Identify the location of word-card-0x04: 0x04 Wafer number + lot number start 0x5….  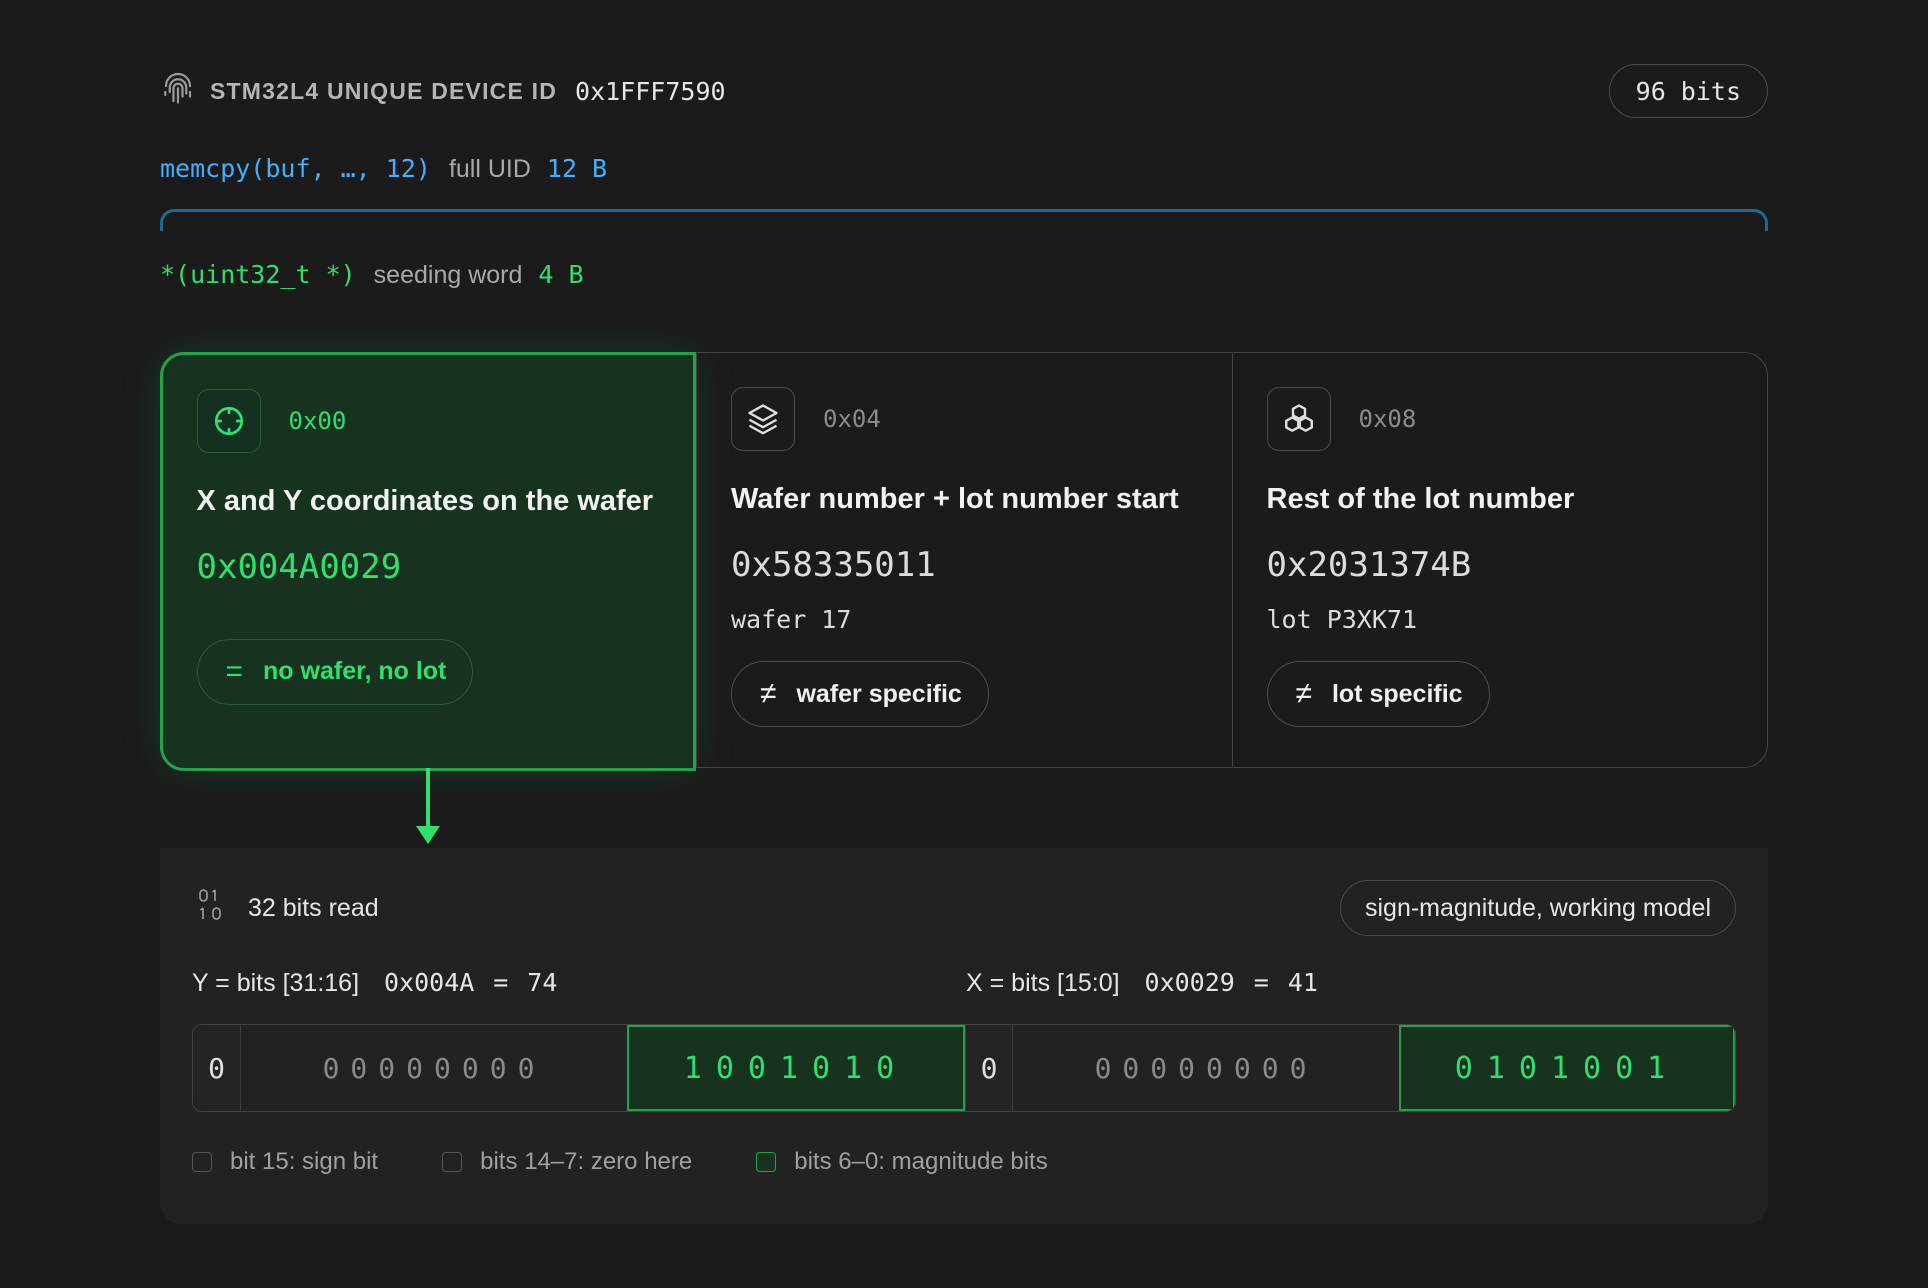
(964, 560).